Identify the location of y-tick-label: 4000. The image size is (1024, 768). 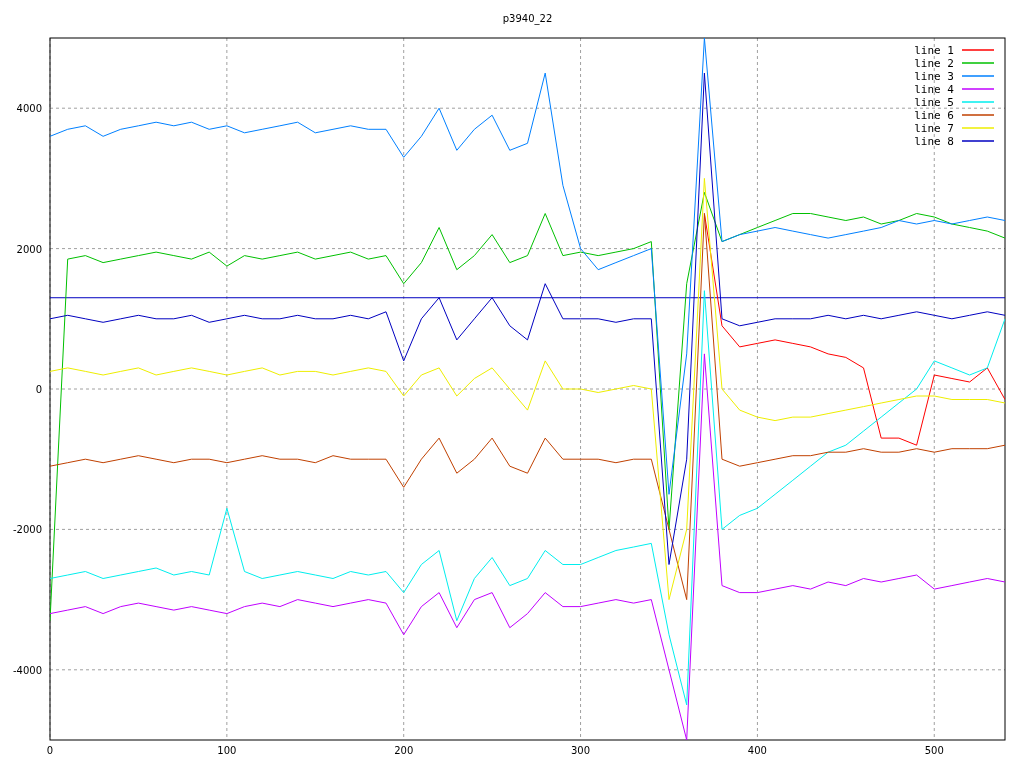
(29, 109).